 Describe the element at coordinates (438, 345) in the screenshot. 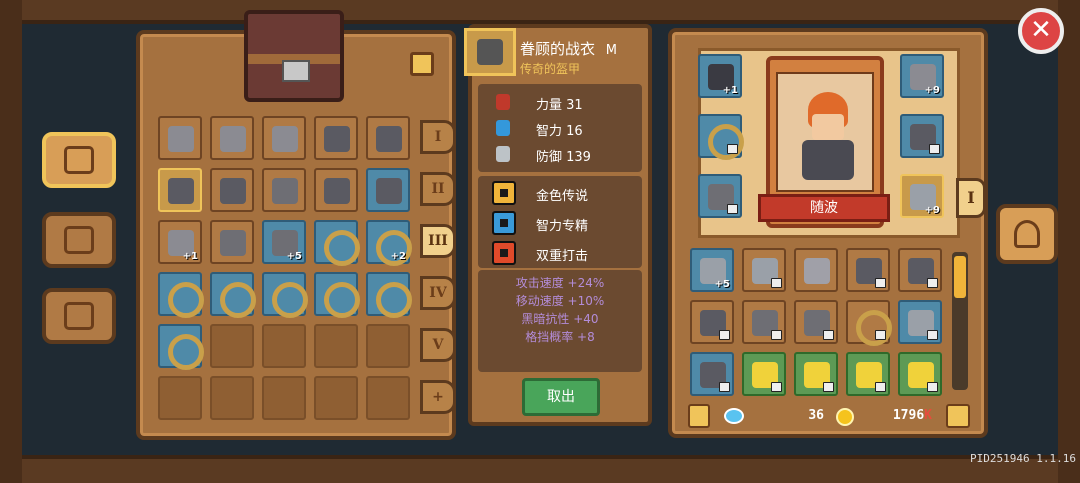

I see `storage-tab: V` at that location.